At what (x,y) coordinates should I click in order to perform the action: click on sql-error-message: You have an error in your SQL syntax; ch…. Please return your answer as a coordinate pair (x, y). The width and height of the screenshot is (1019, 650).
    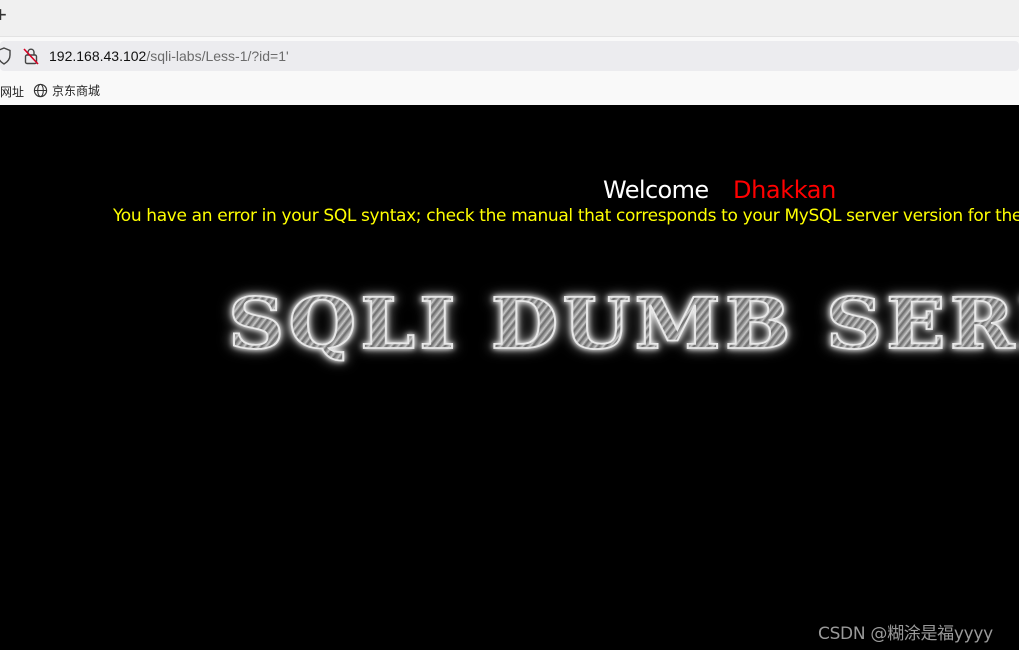
    Looking at the image, I should click on (566, 216).